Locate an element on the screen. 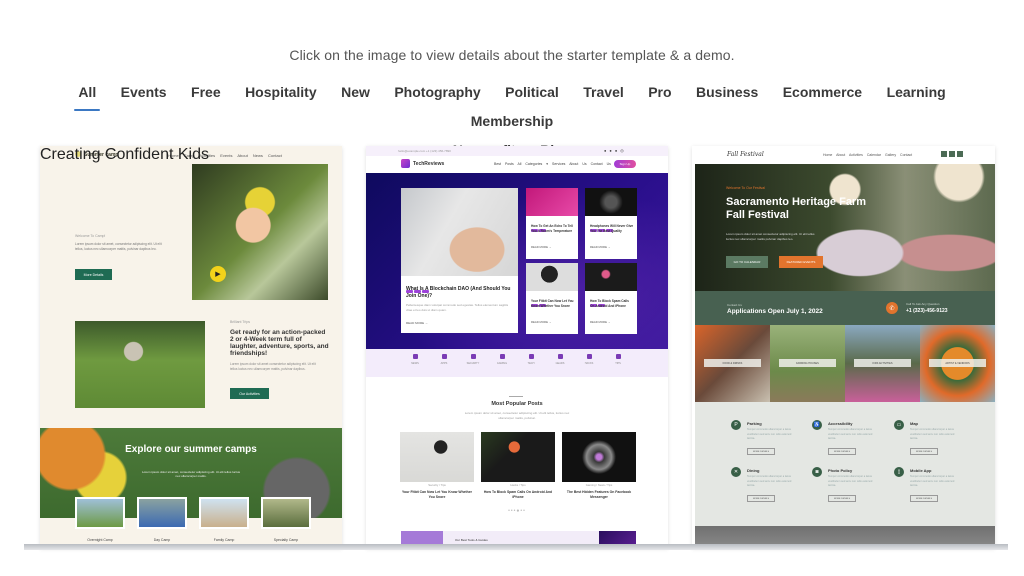 The height and width of the screenshot is (576, 1024). logo-icon is located at coordinates (405, 163).